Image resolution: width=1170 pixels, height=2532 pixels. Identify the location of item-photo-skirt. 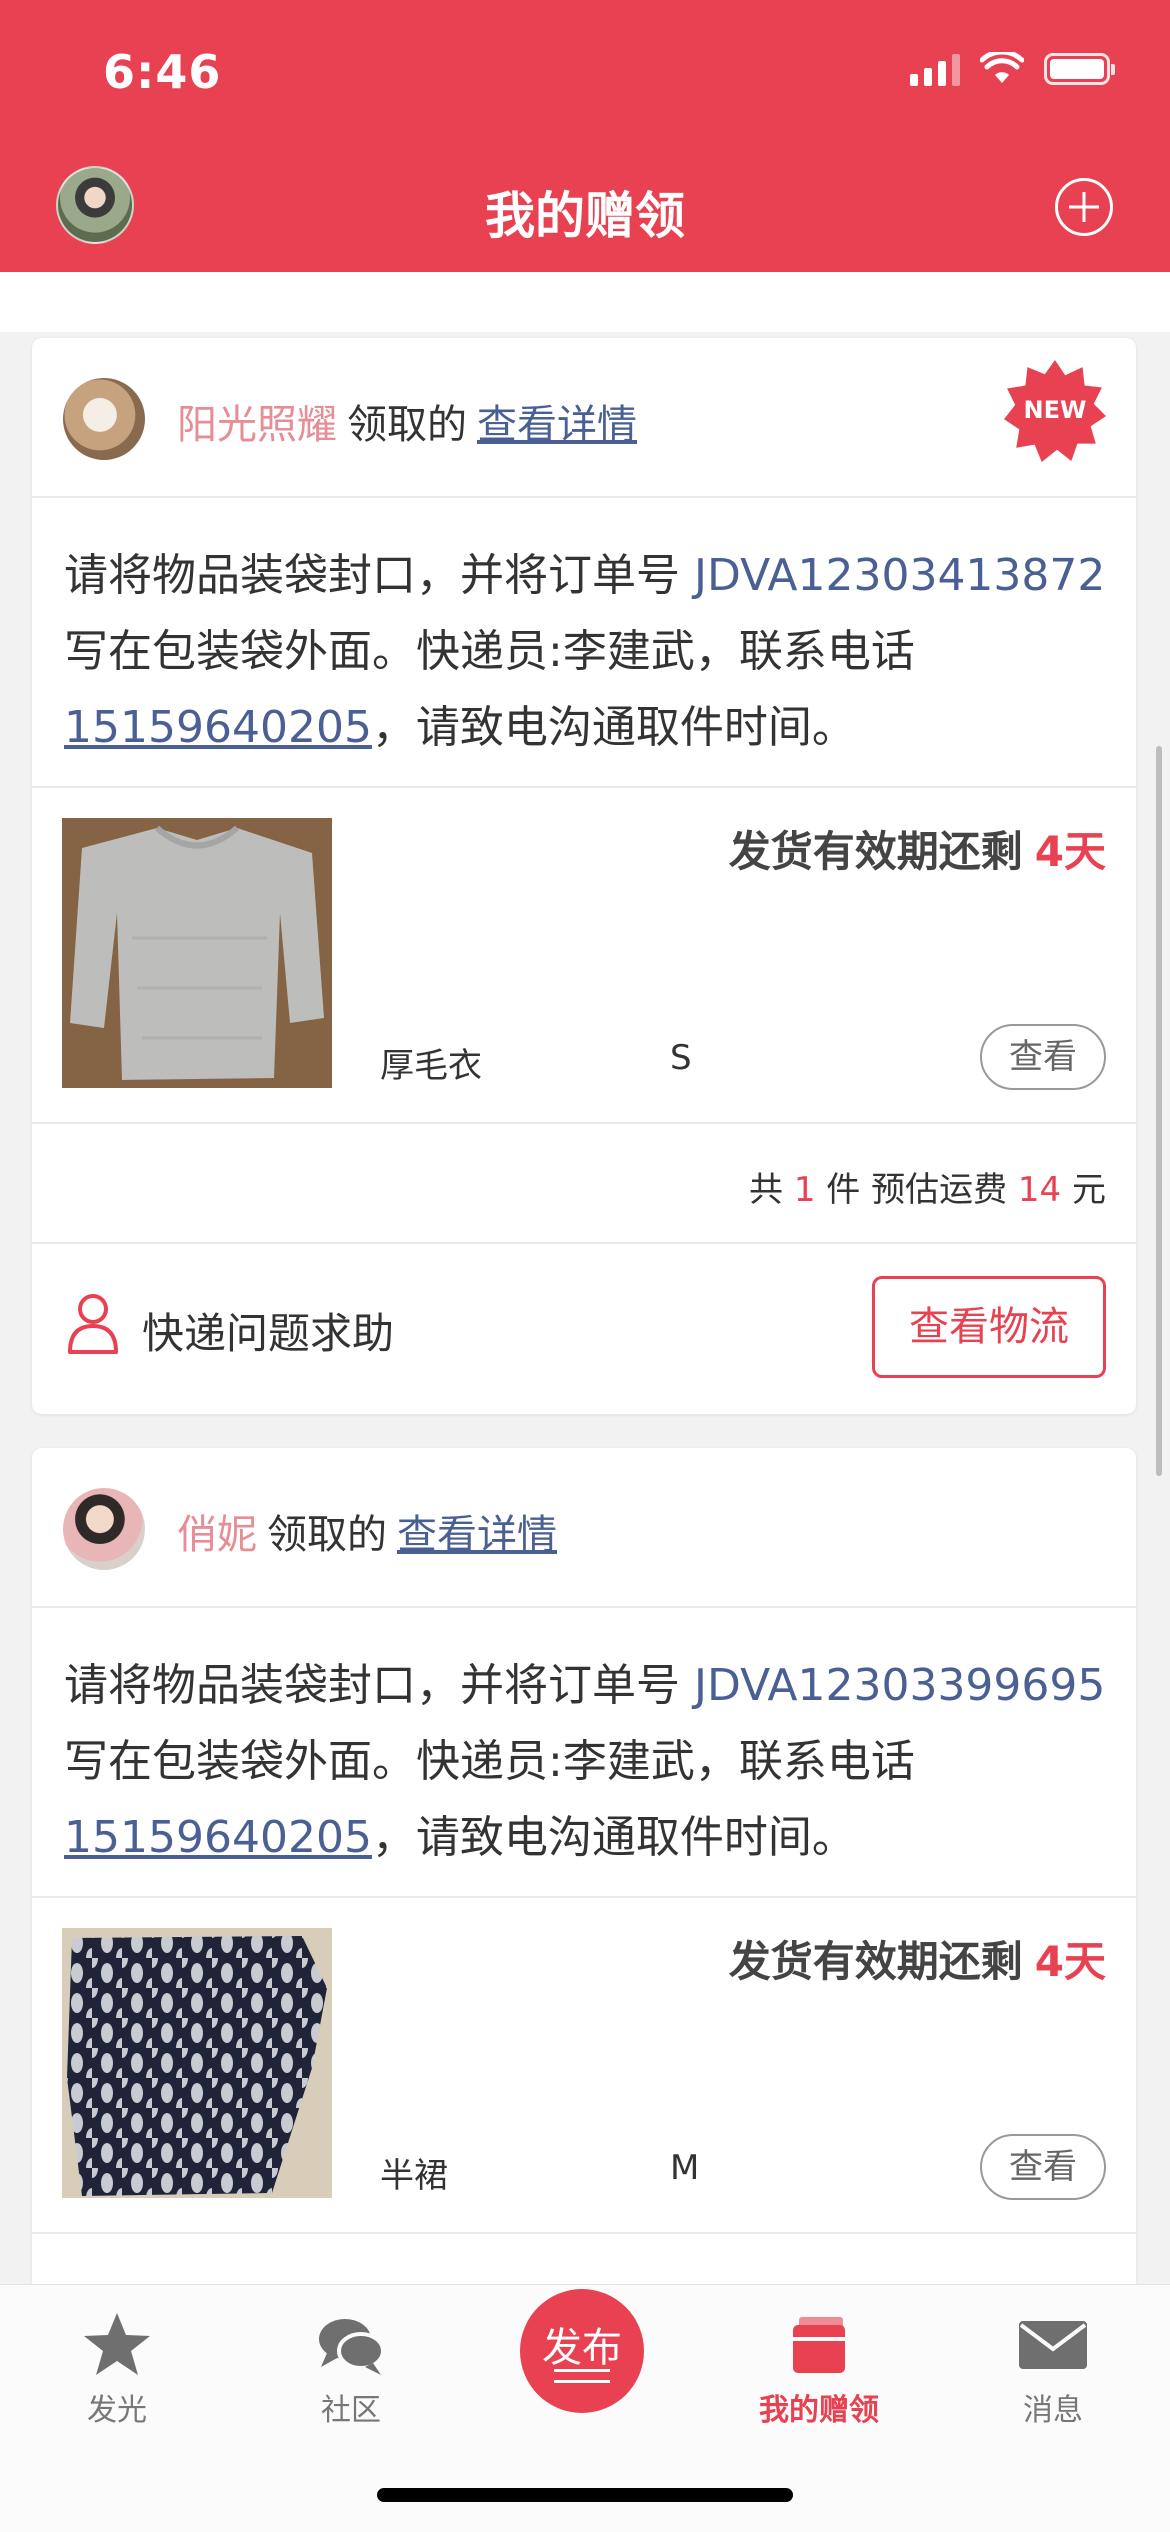
(197, 2063).